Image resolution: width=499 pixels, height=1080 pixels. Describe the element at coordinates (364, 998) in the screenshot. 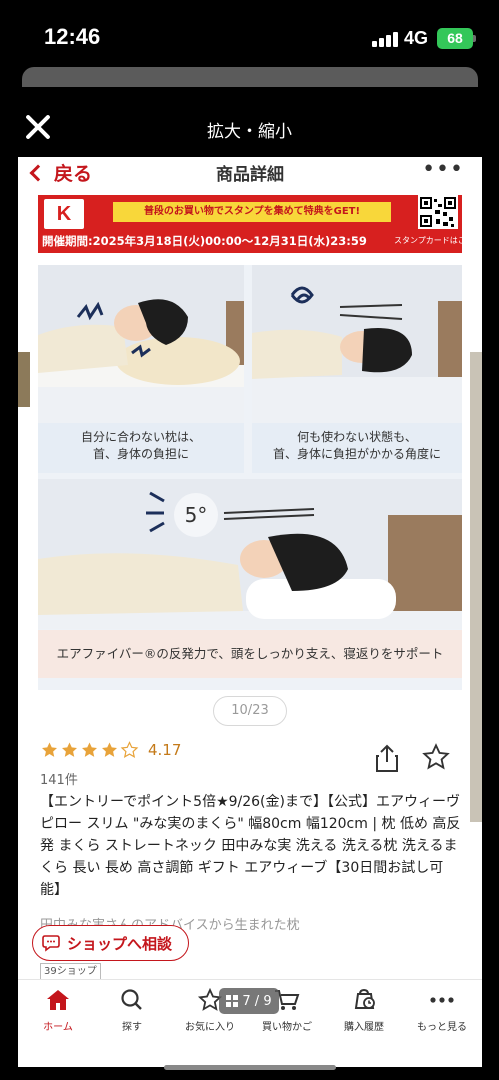

I see `history-icon` at that location.